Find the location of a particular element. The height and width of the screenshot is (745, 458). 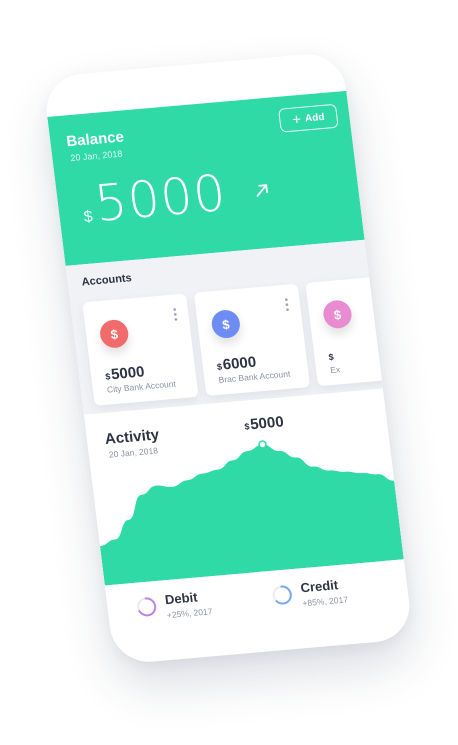

account-amount: $6000 is located at coordinates (236, 364).